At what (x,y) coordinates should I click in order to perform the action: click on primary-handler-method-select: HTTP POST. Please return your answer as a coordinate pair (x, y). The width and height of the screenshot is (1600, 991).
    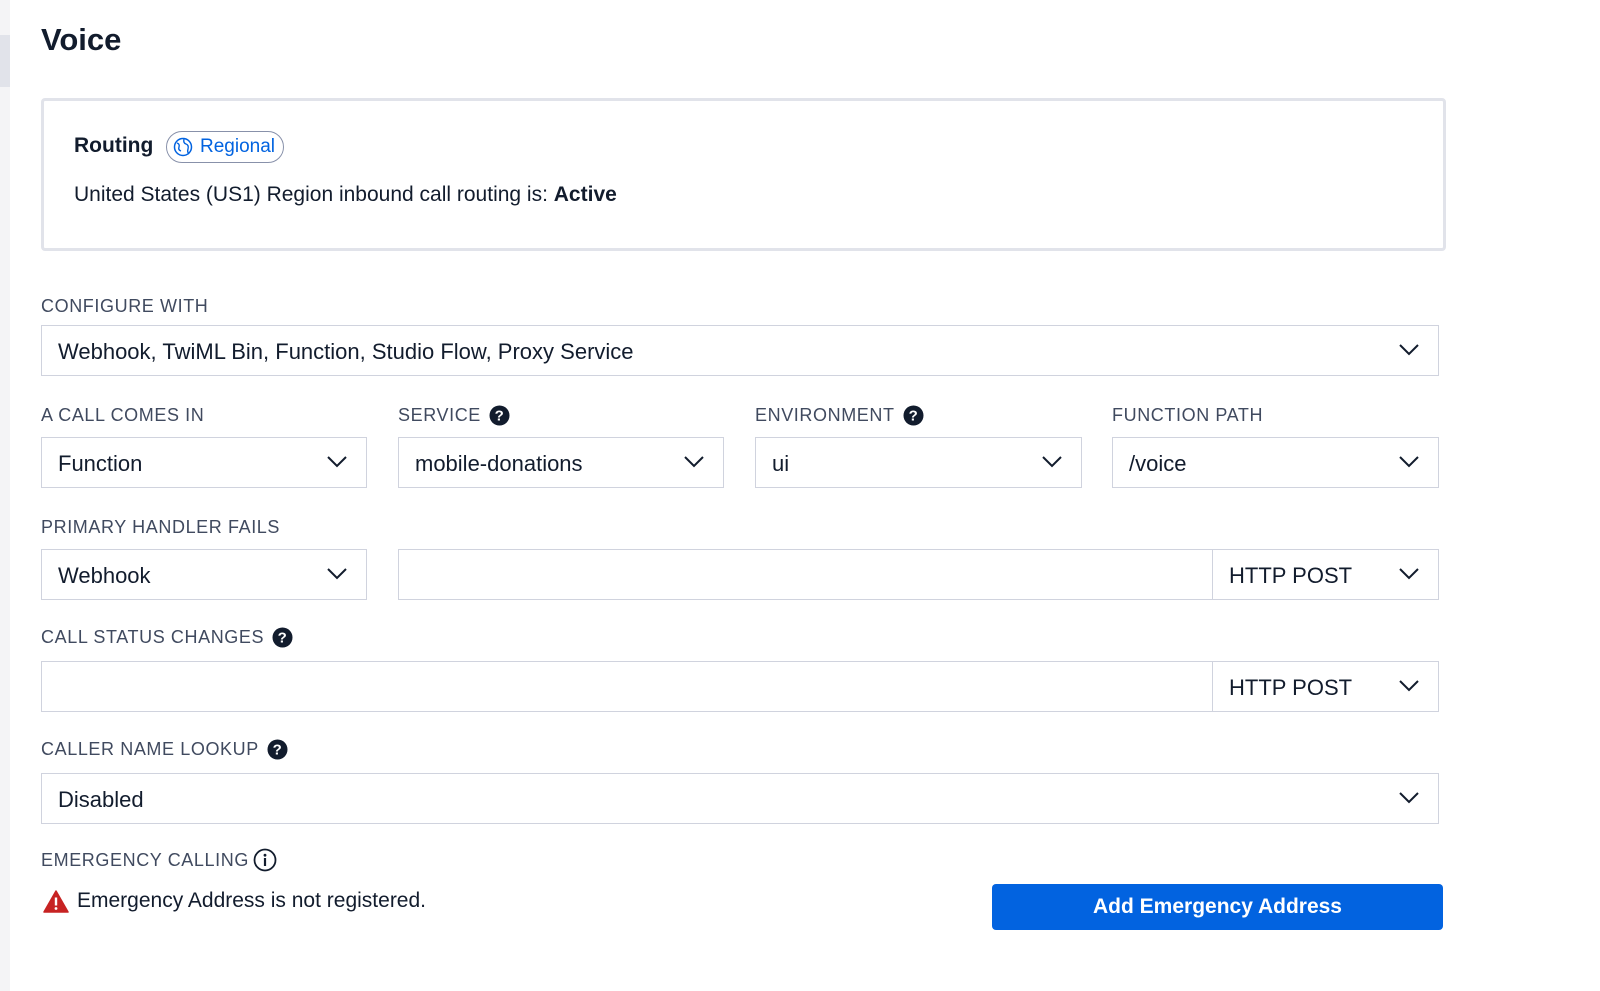
    Looking at the image, I should click on (1325, 574).